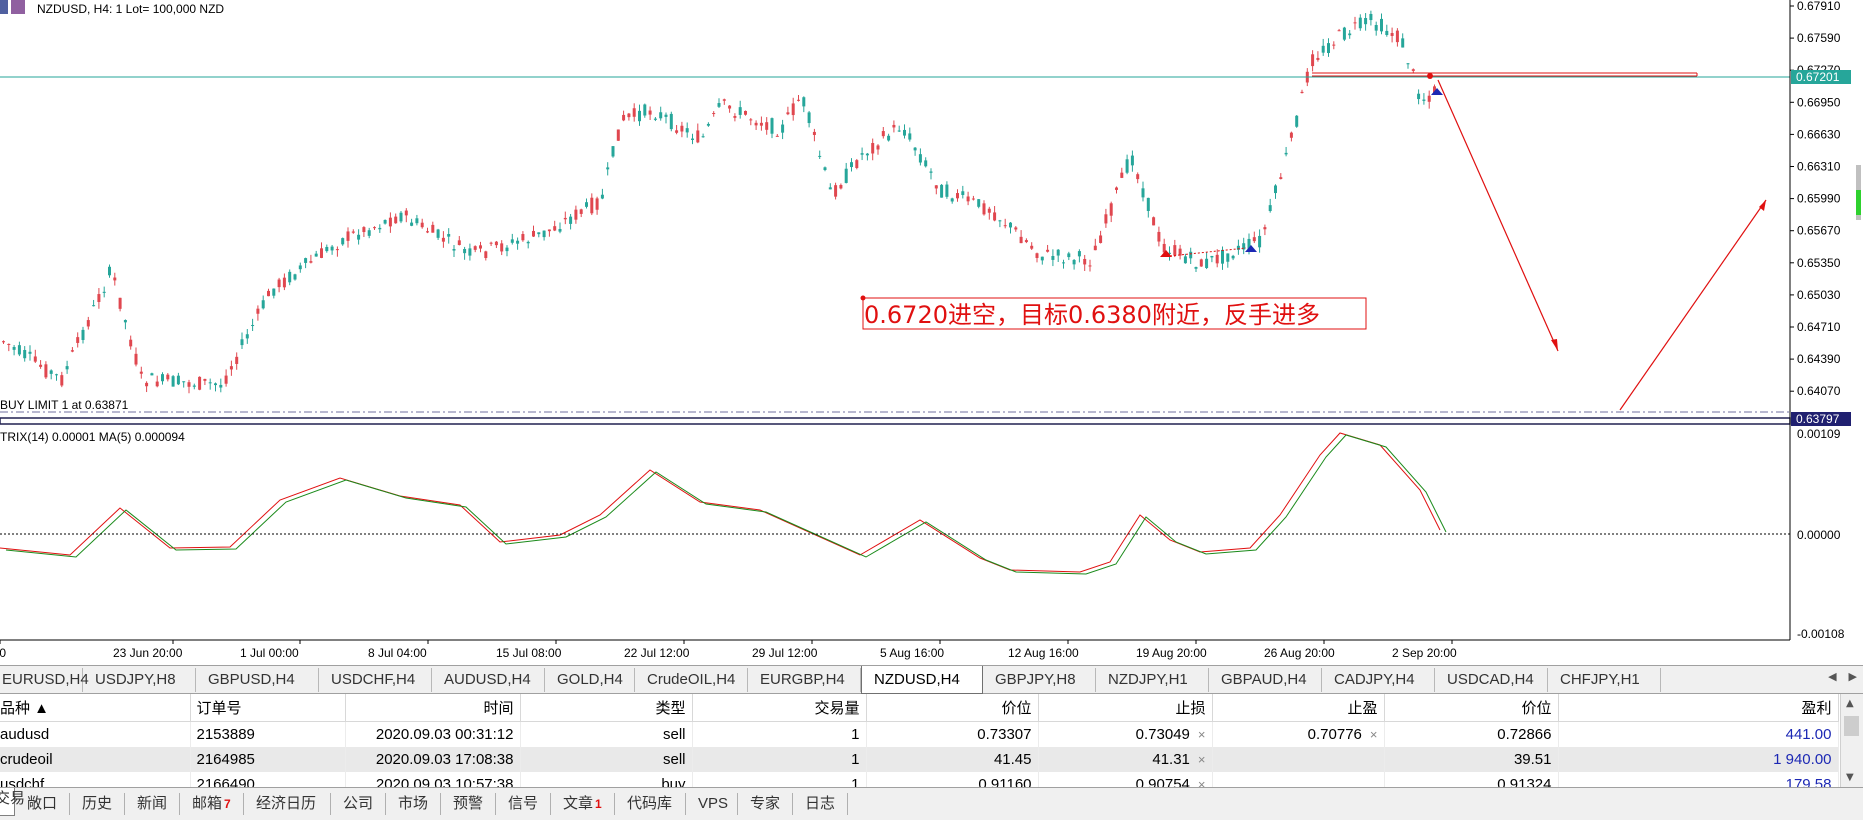 Image resolution: width=1863 pixels, height=820 pixels. Describe the element at coordinates (1819, 434) in the screenshot. I see `indicator-scale-top: 0.00109` at that location.